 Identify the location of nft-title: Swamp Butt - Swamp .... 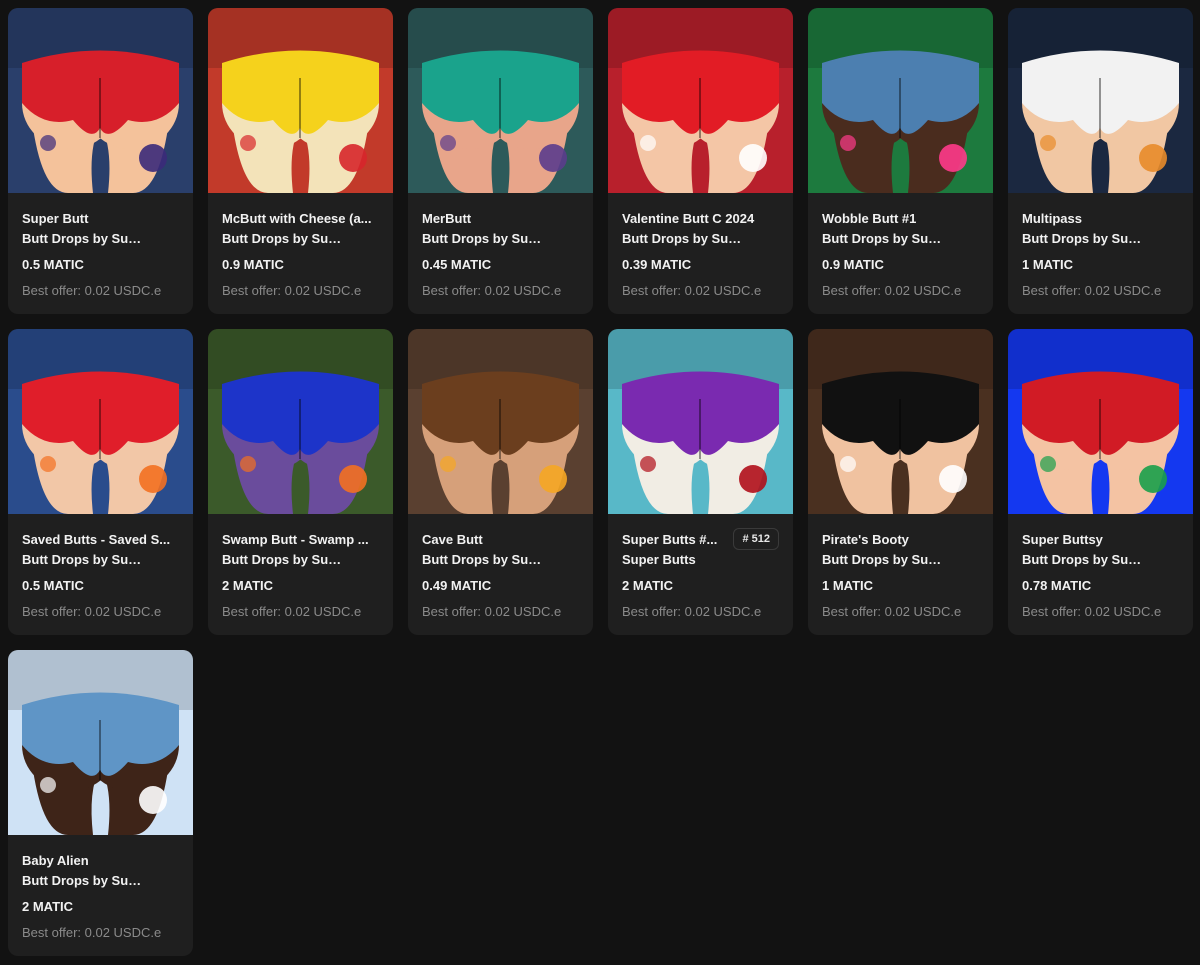
(295, 539).